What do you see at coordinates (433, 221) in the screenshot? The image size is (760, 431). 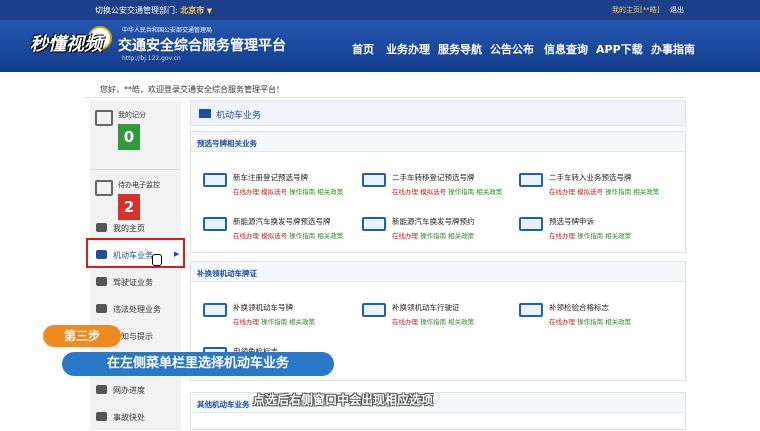 I see `service-title: 新能源汽车换发号牌预约` at bounding box center [433, 221].